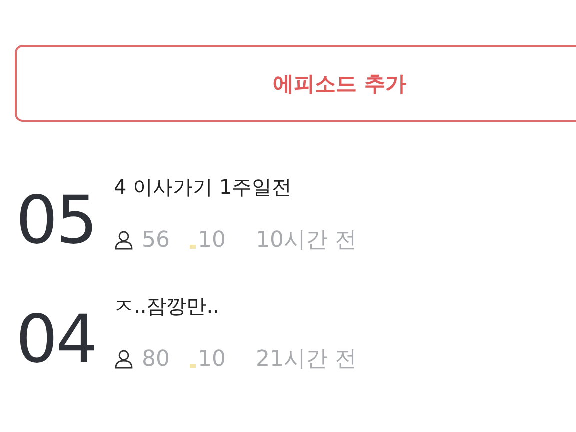 This screenshot has width=576, height=432. What do you see at coordinates (156, 240) in the screenshot?
I see `view-count: 56` at bounding box center [156, 240].